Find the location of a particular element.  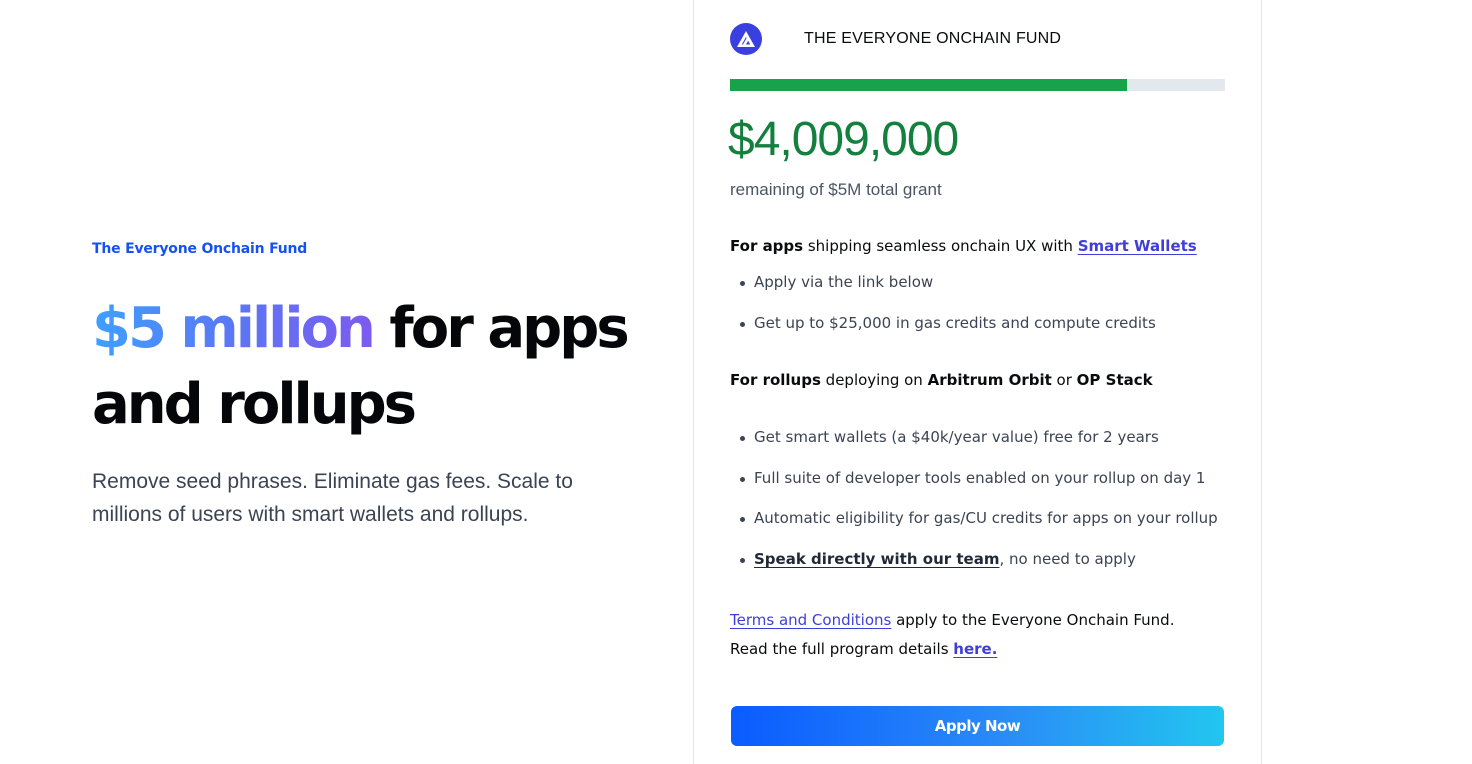

headline-highlight: $5 million is located at coordinates (234, 328).